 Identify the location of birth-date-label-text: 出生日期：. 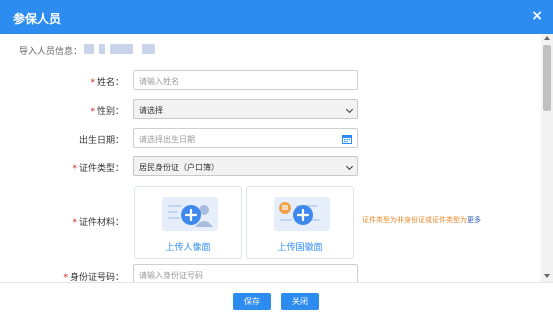
(101, 141).